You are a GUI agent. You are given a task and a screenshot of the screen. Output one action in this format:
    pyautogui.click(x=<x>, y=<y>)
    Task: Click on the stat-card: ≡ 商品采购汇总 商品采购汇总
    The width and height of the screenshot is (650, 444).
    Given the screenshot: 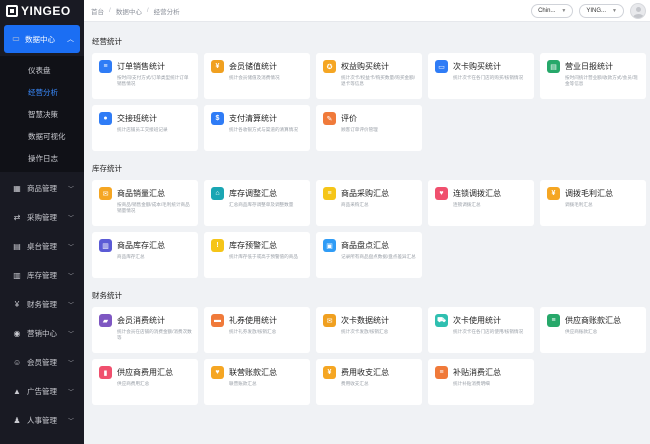 What is the action you would take?
    pyautogui.click(x=369, y=203)
    